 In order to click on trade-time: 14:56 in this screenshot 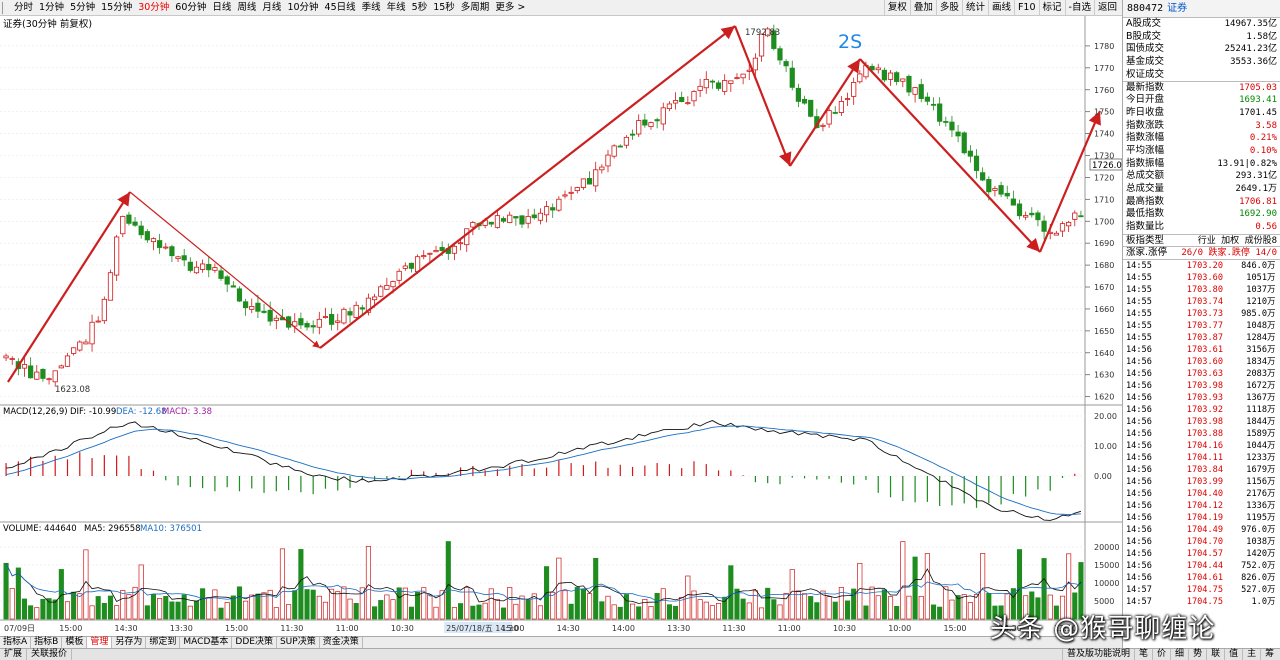, I will do `click(1139, 542)`.